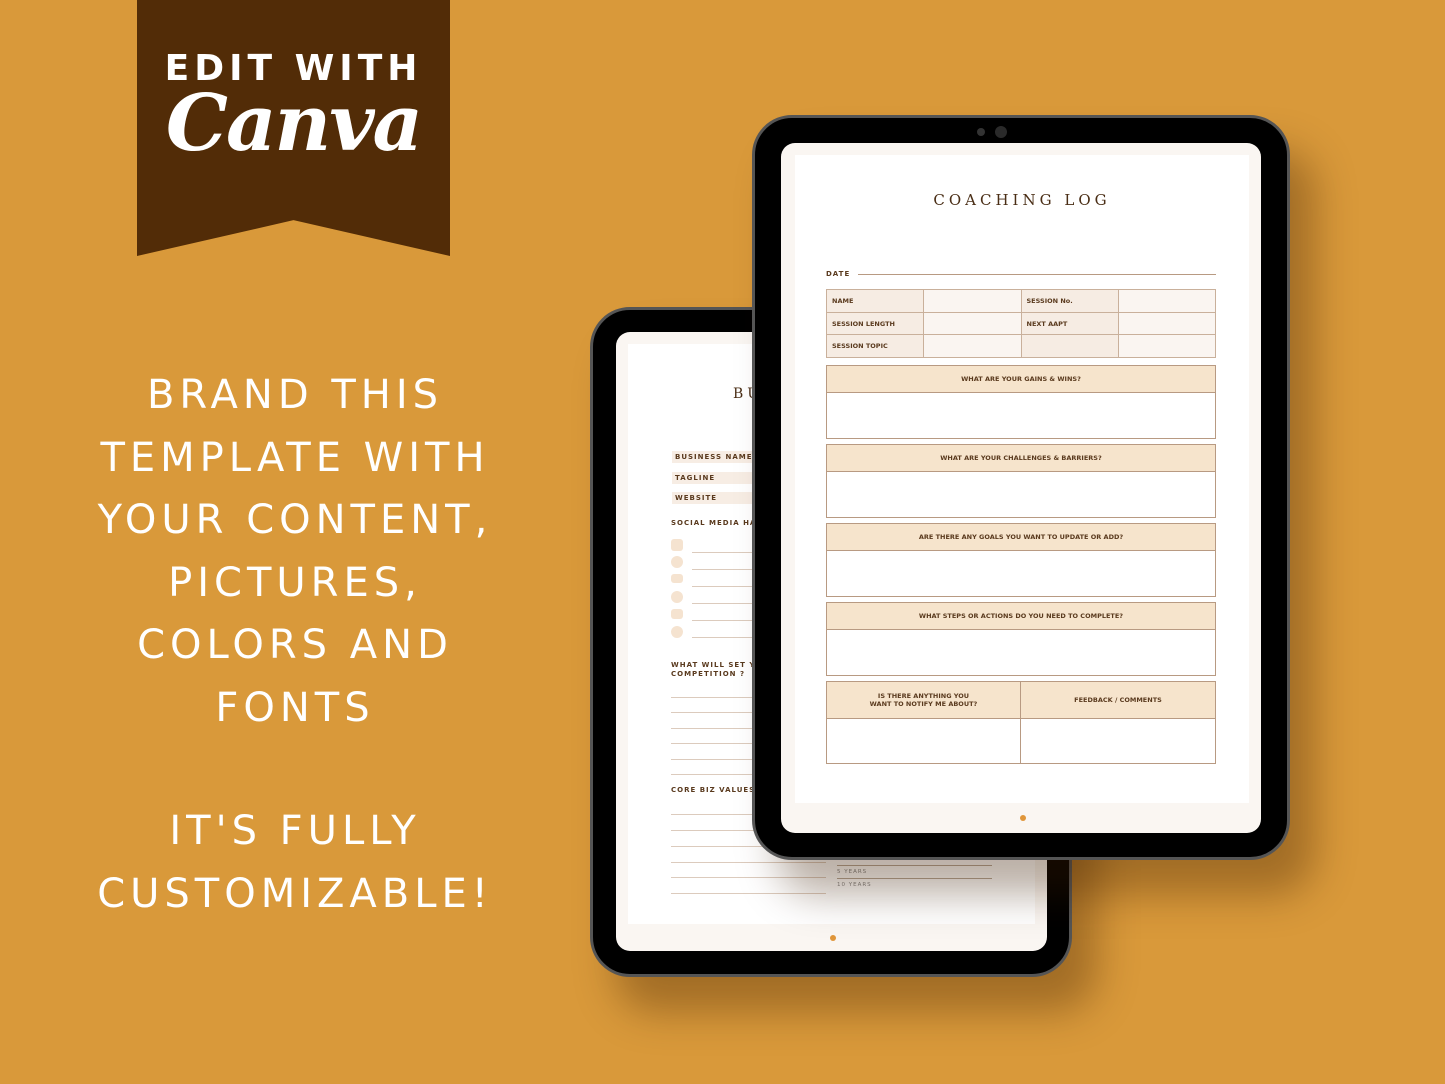 The height and width of the screenshot is (1084, 1445). I want to click on section-box: WHAT ARE YOUR GAINS & WINS?, so click(1021, 402).